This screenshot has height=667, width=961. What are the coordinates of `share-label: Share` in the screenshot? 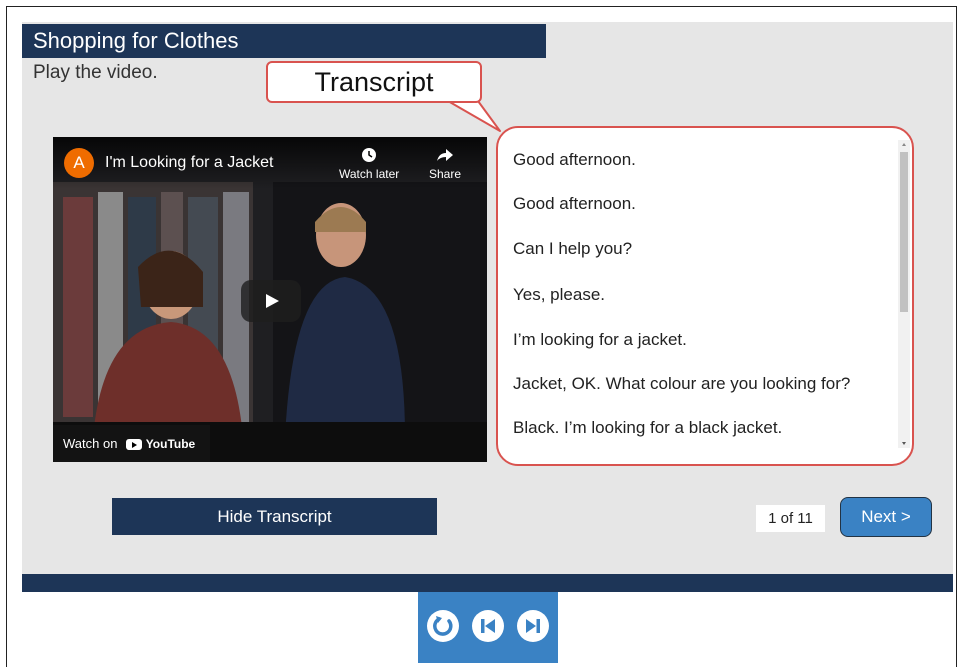 It's located at (445, 174).